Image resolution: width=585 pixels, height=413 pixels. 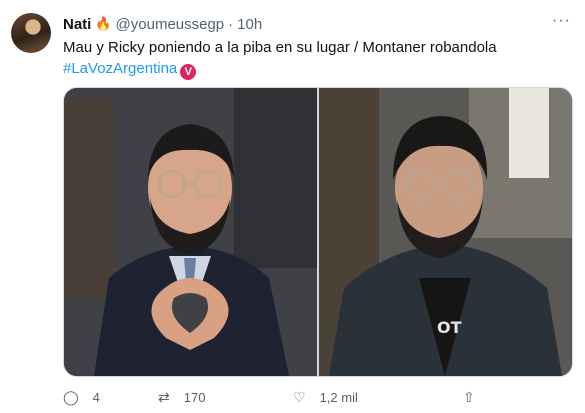 I want to click on reply-button: ◯ 4, so click(x=110, y=397).